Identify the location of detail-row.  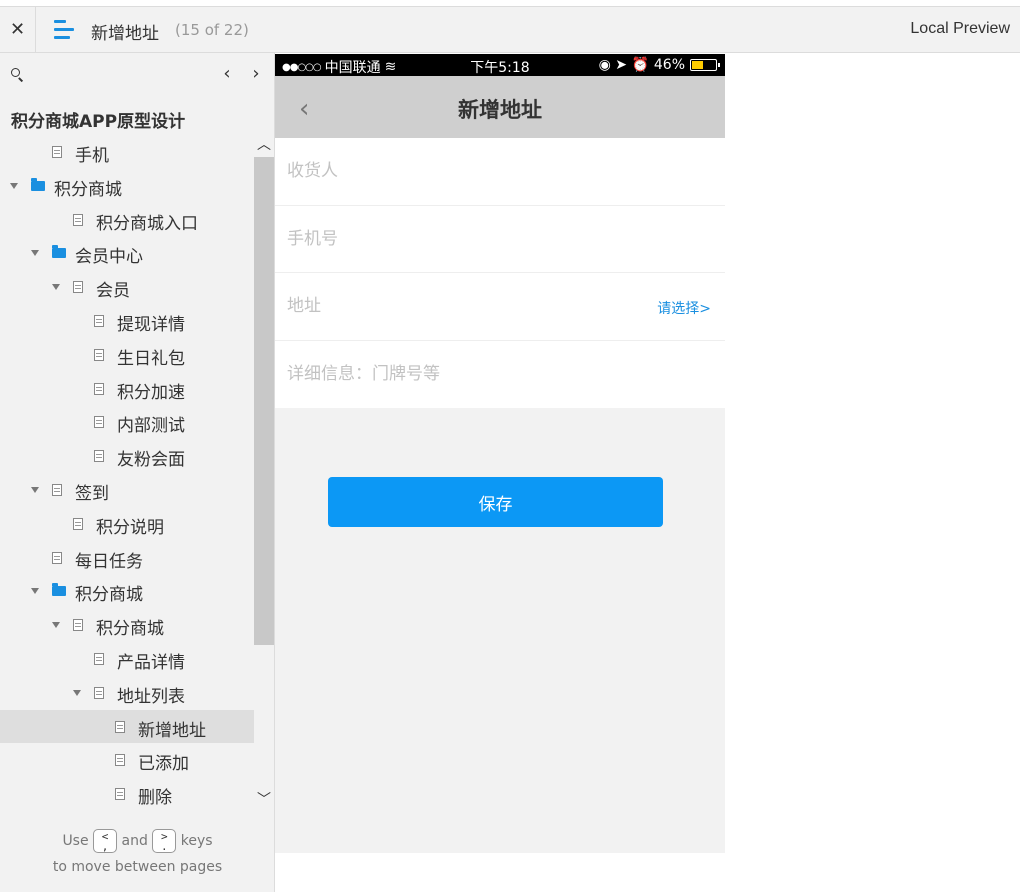
(500, 374).